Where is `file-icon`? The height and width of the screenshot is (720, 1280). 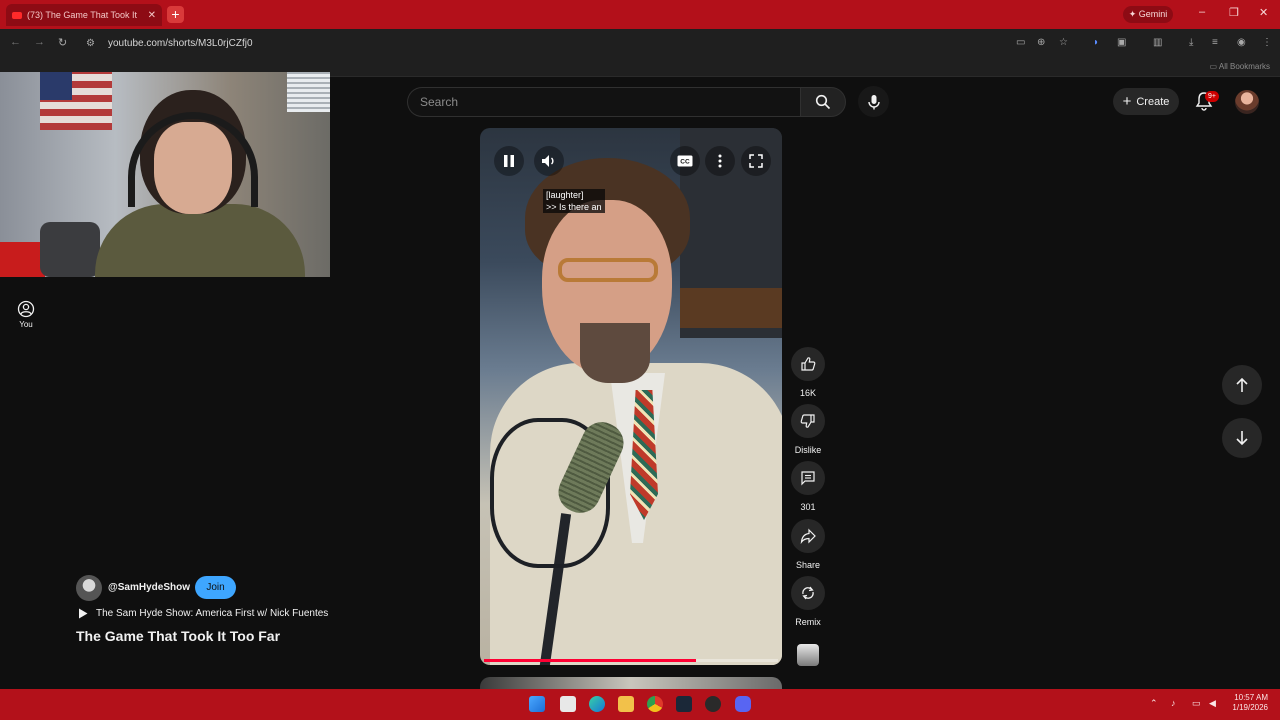 file-icon is located at coordinates (568, 704).